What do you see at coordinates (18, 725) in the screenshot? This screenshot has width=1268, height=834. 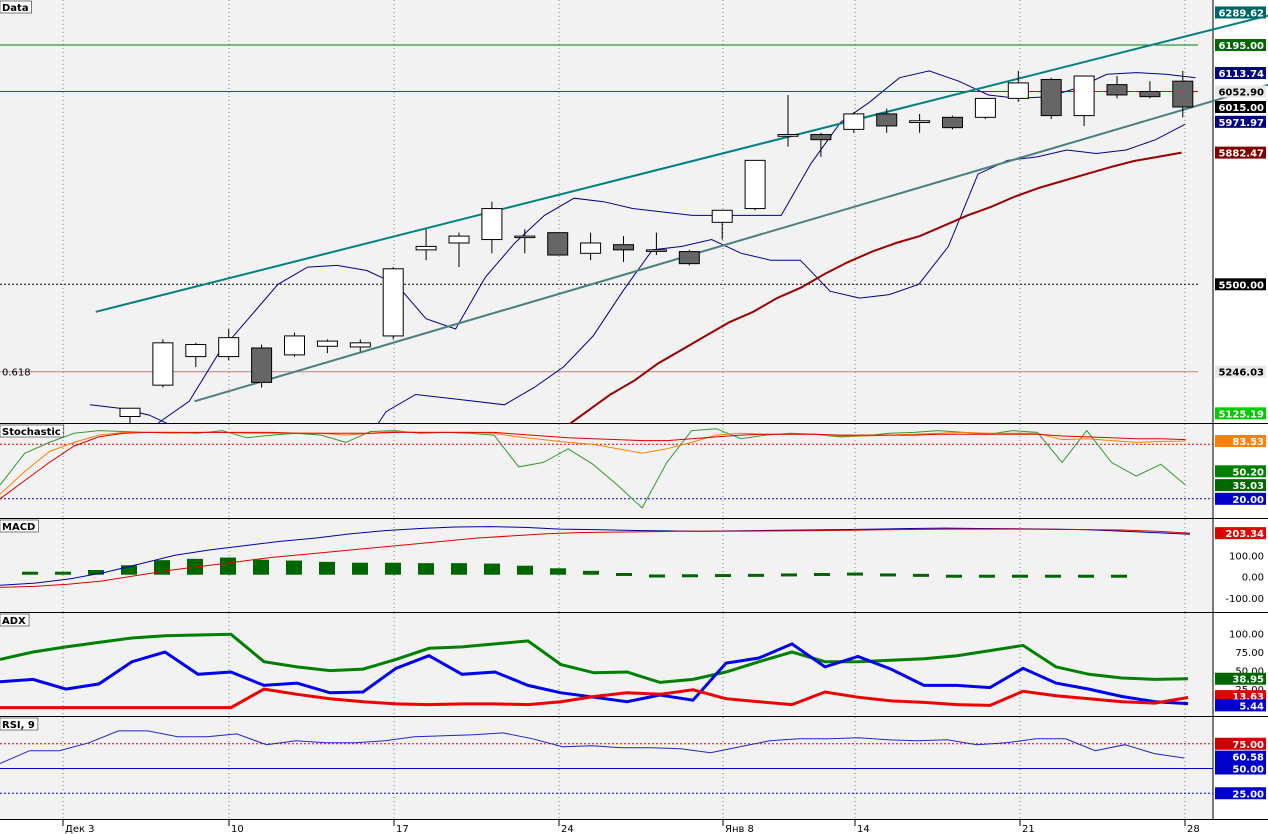 I see `pane-title: RSI, 9` at bounding box center [18, 725].